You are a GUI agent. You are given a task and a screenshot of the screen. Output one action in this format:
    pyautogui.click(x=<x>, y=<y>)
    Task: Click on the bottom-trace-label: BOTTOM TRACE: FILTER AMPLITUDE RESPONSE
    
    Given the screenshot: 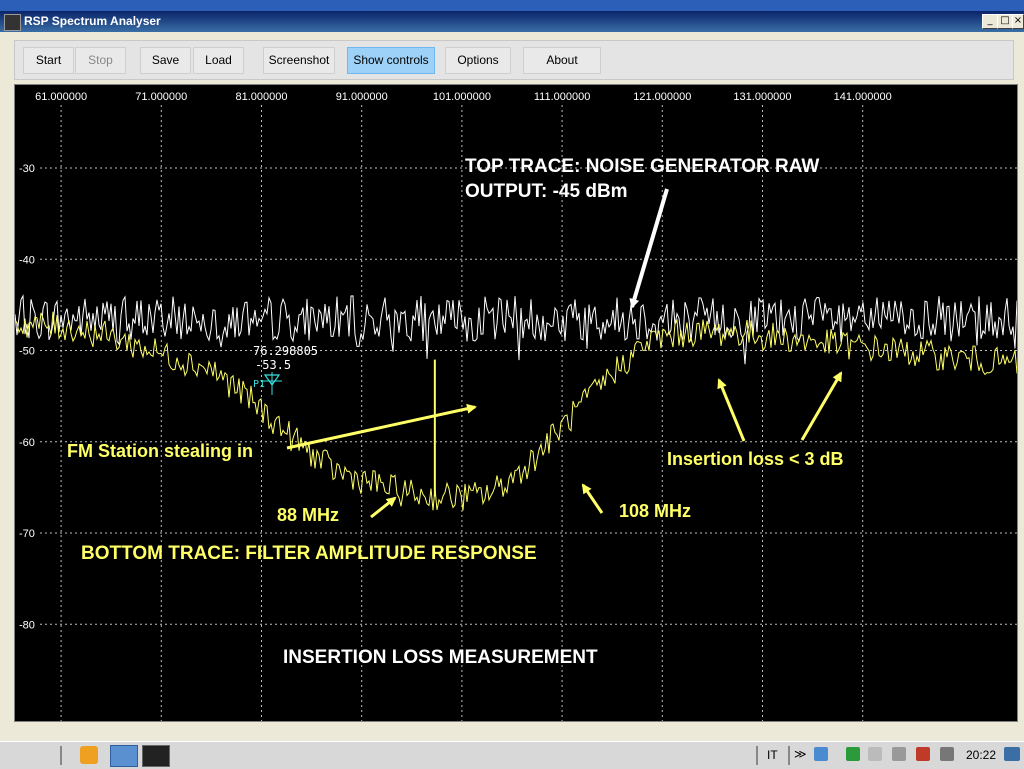 What is the action you would take?
    pyautogui.click(x=309, y=553)
    